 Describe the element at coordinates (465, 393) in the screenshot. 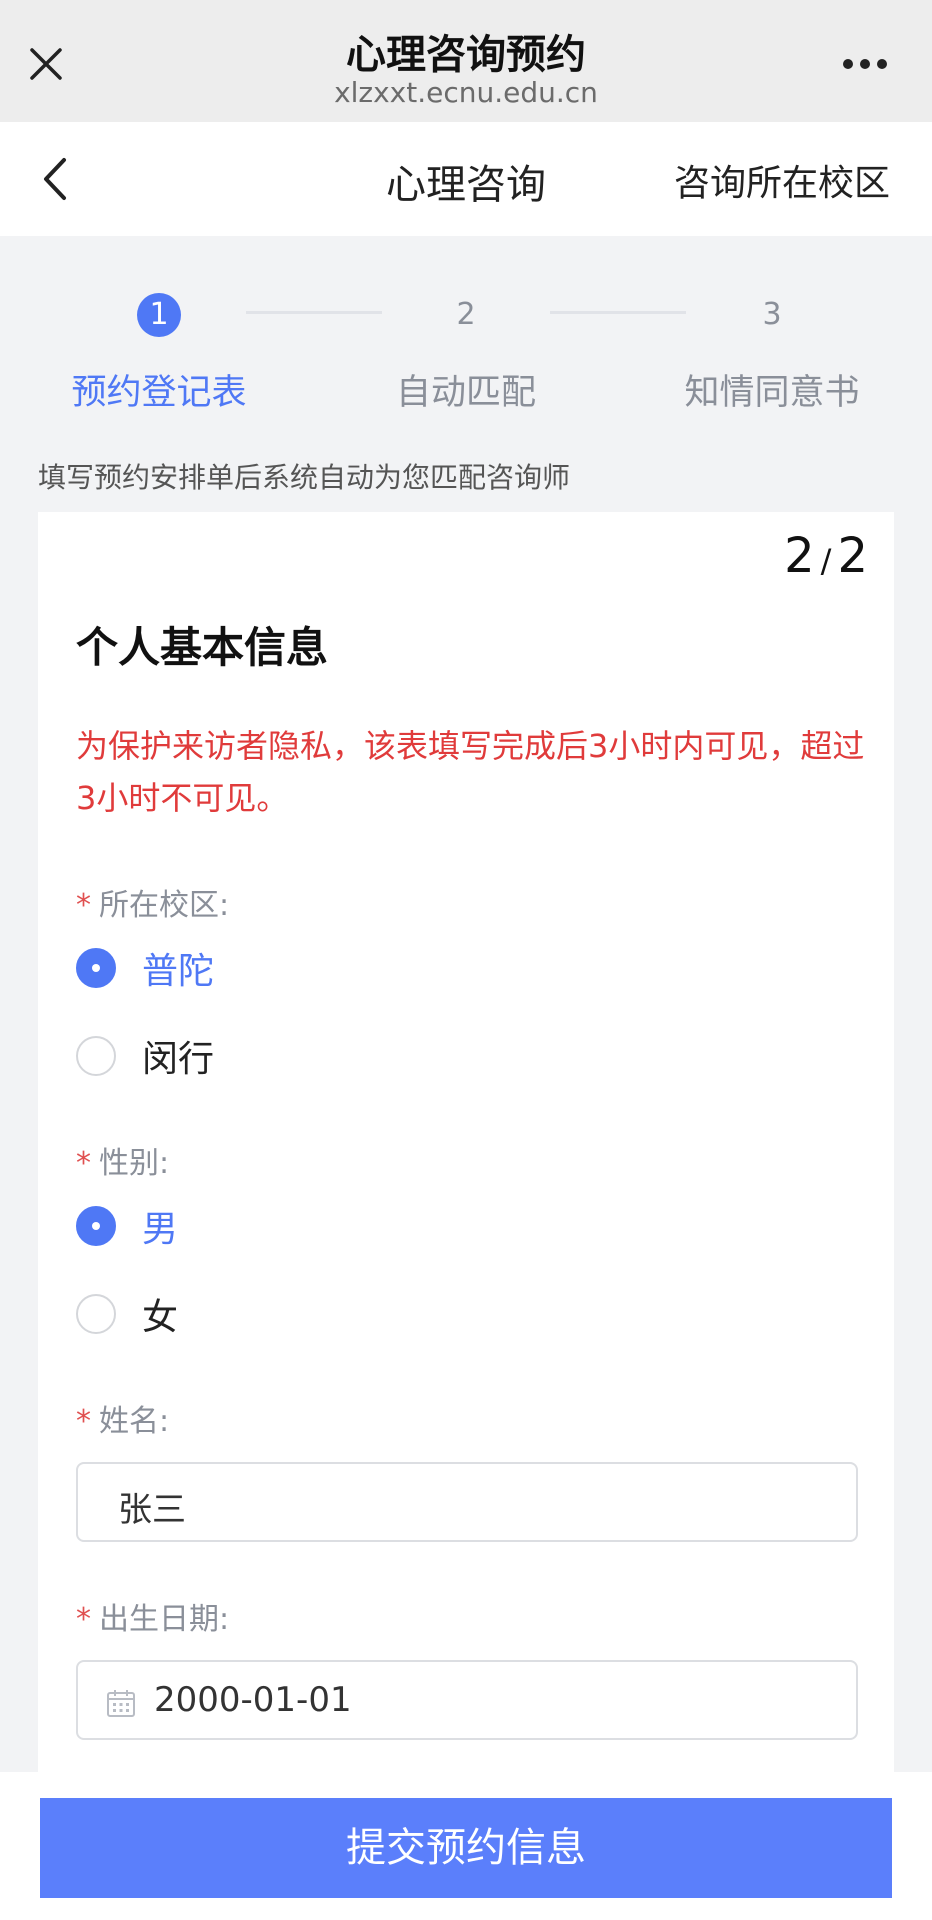

I see `step-2-label: 自动匹配` at that location.